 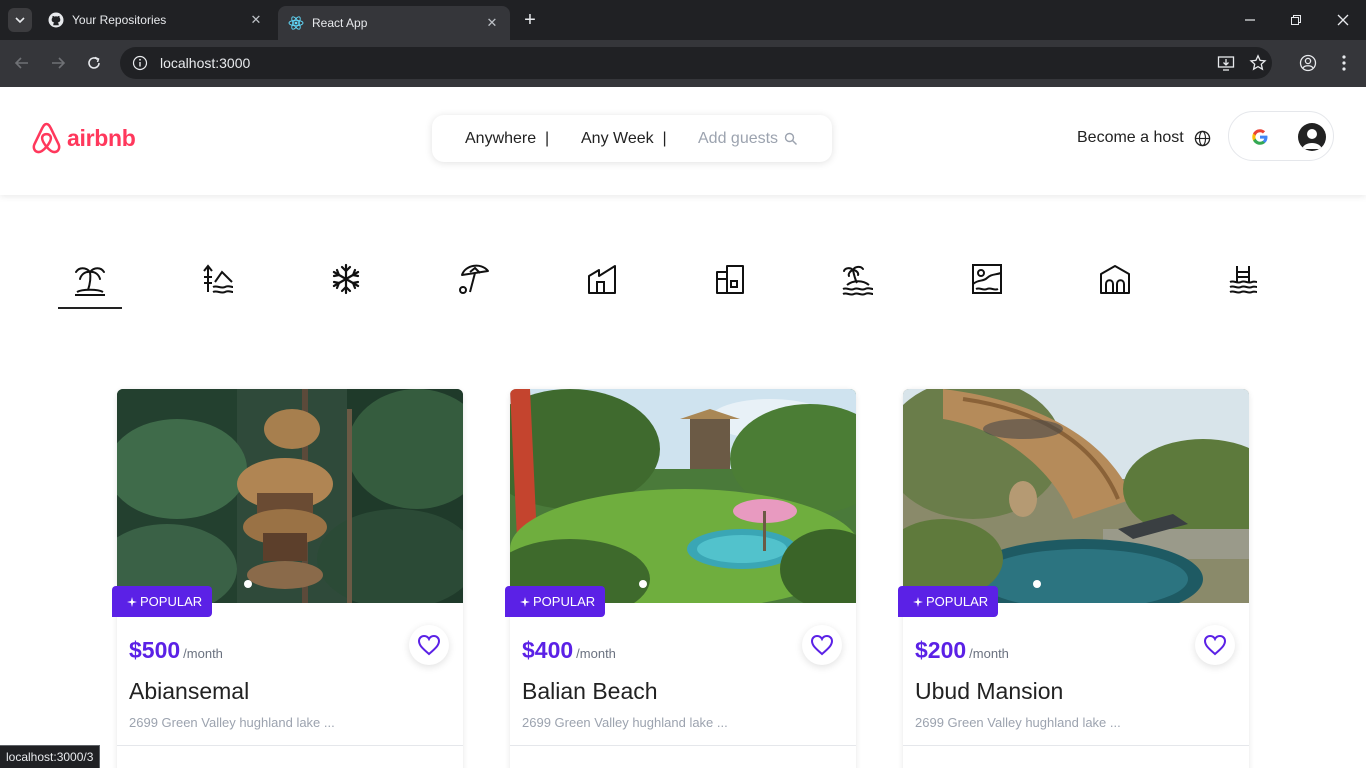 I want to click on logo-text: airbnb, so click(x=101, y=138).